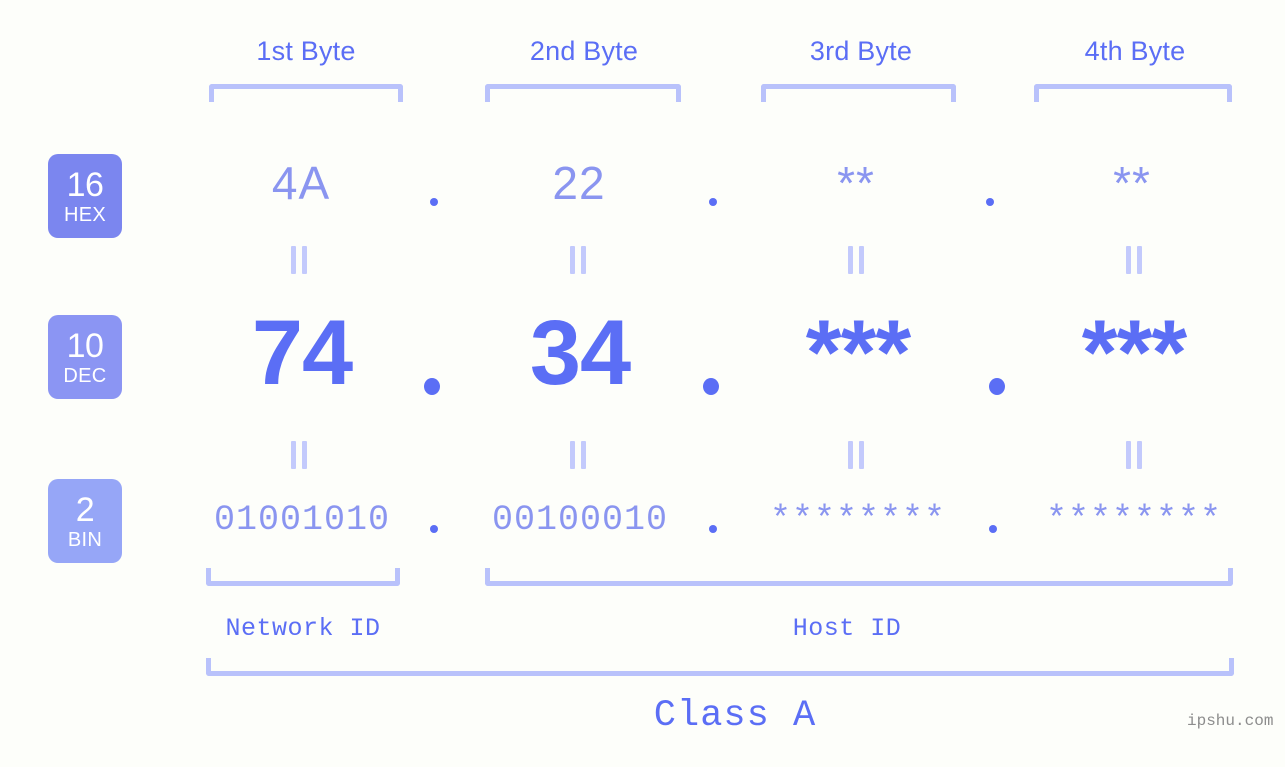  What do you see at coordinates (1134, 520) in the screenshot?
I see `bin-byte-4-value: ********` at bounding box center [1134, 520].